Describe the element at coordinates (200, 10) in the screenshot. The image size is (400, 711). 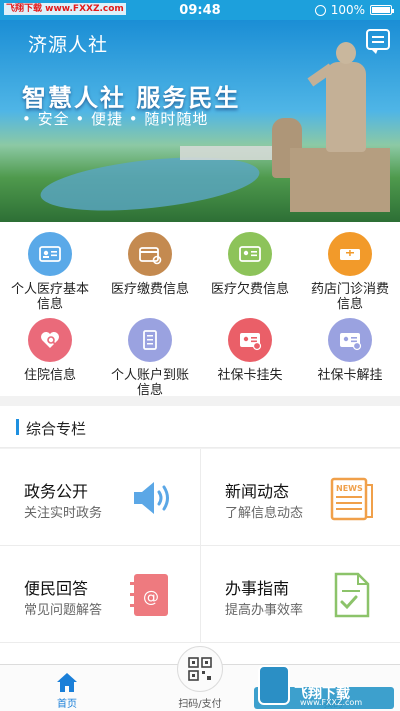
I see `status-bar: 飞翔下载 www.FXXZ.com 09:48 100%` at that location.